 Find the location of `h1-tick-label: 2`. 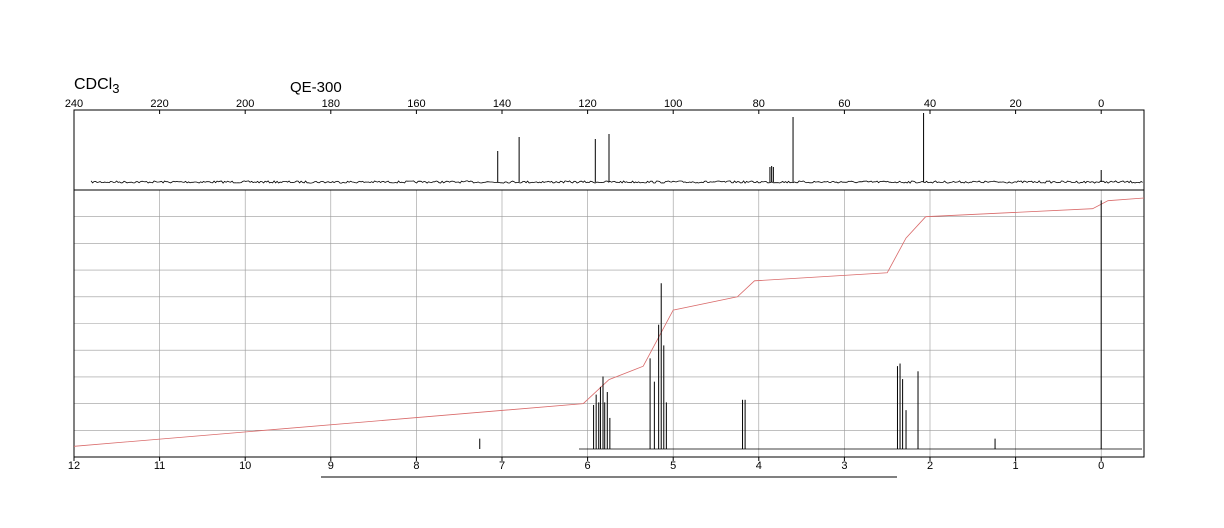

h1-tick-label: 2 is located at coordinates (930, 466).